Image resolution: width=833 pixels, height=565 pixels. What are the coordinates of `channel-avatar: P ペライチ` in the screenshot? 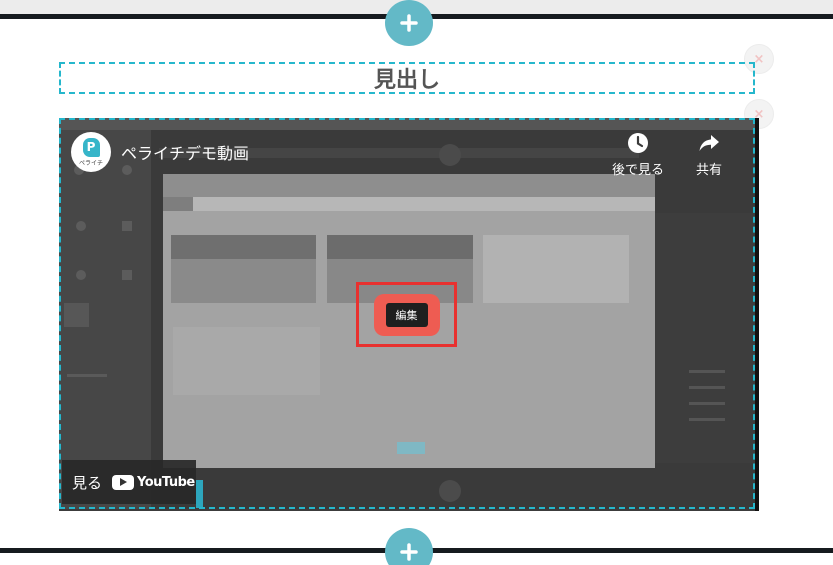 It's located at (91, 152).